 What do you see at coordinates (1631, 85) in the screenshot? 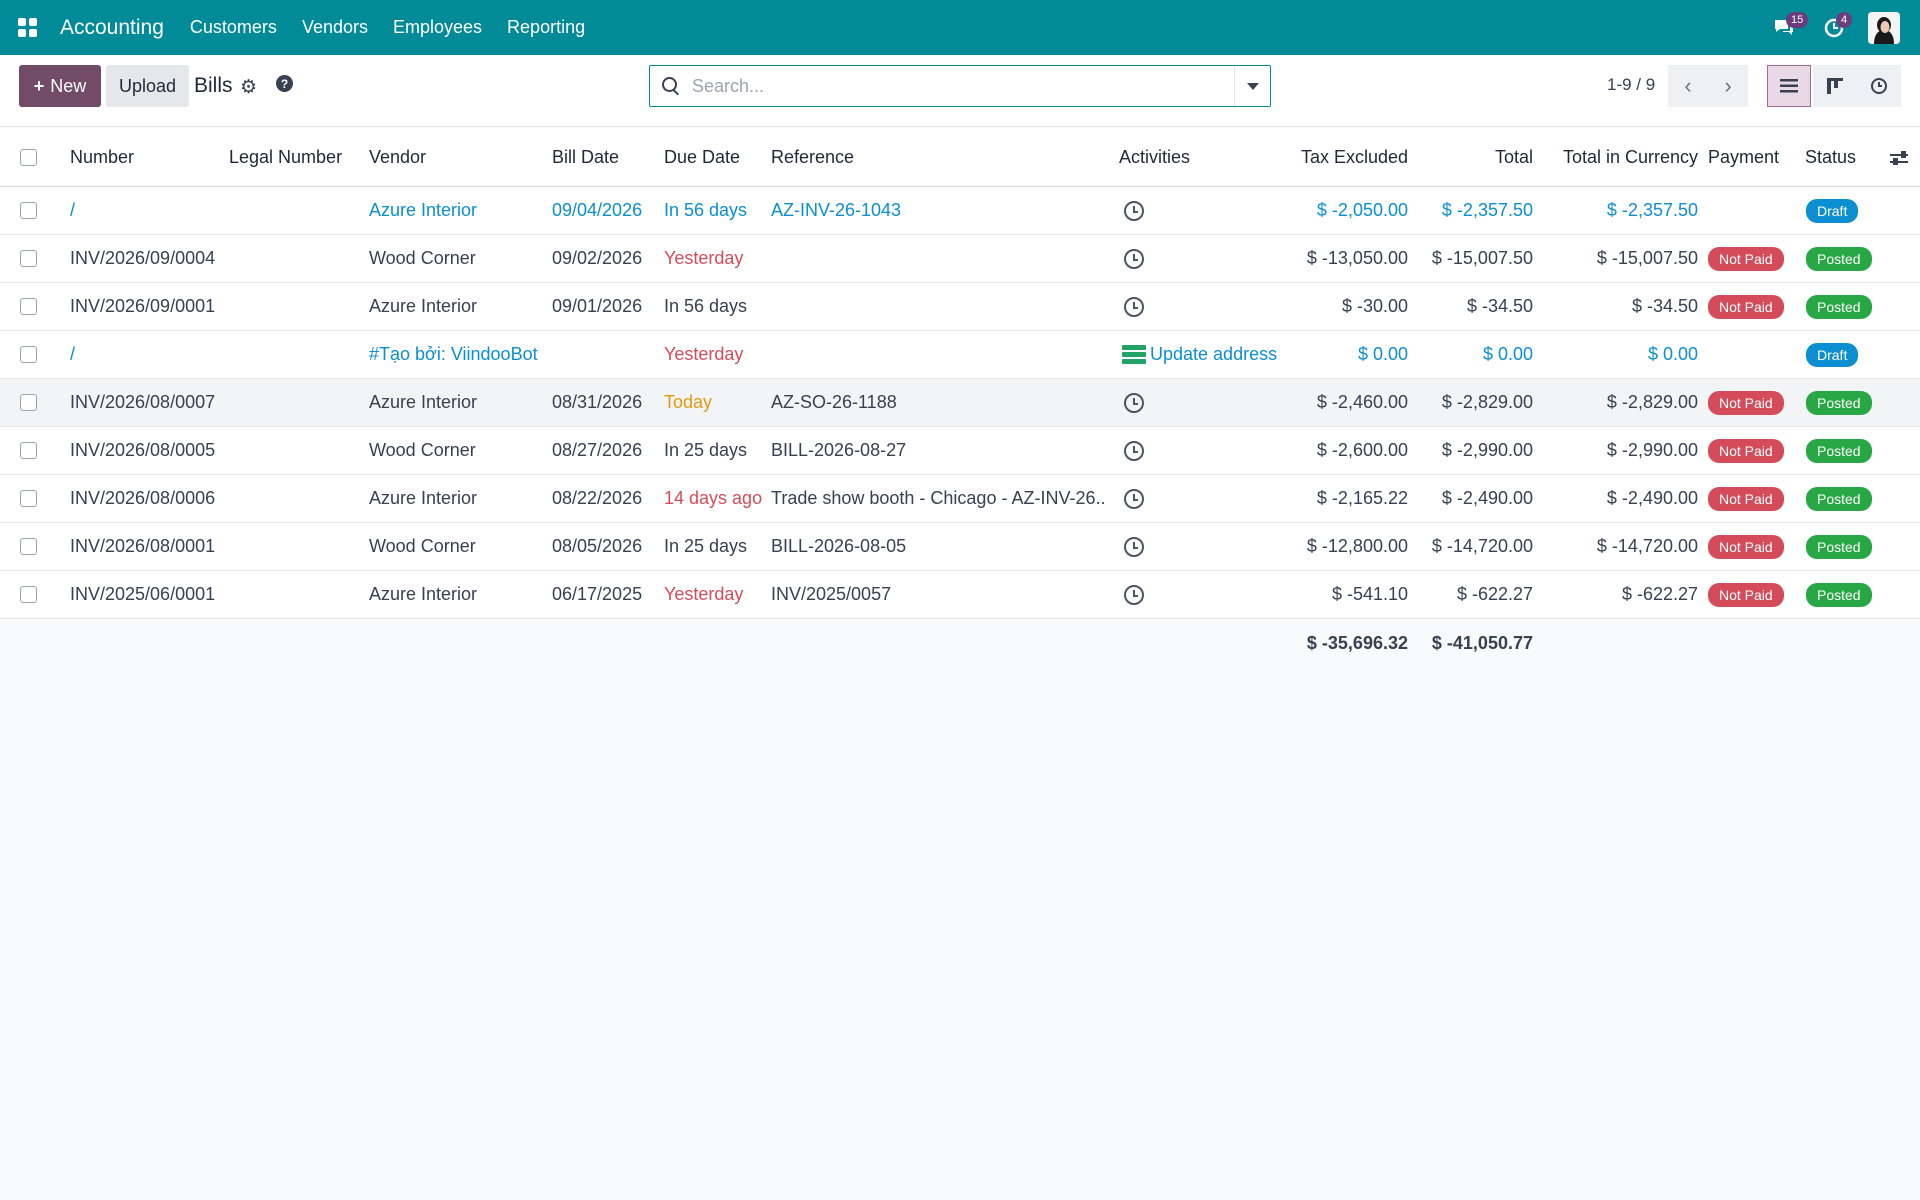
I see `pager-value: 1-9 / 9` at bounding box center [1631, 85].